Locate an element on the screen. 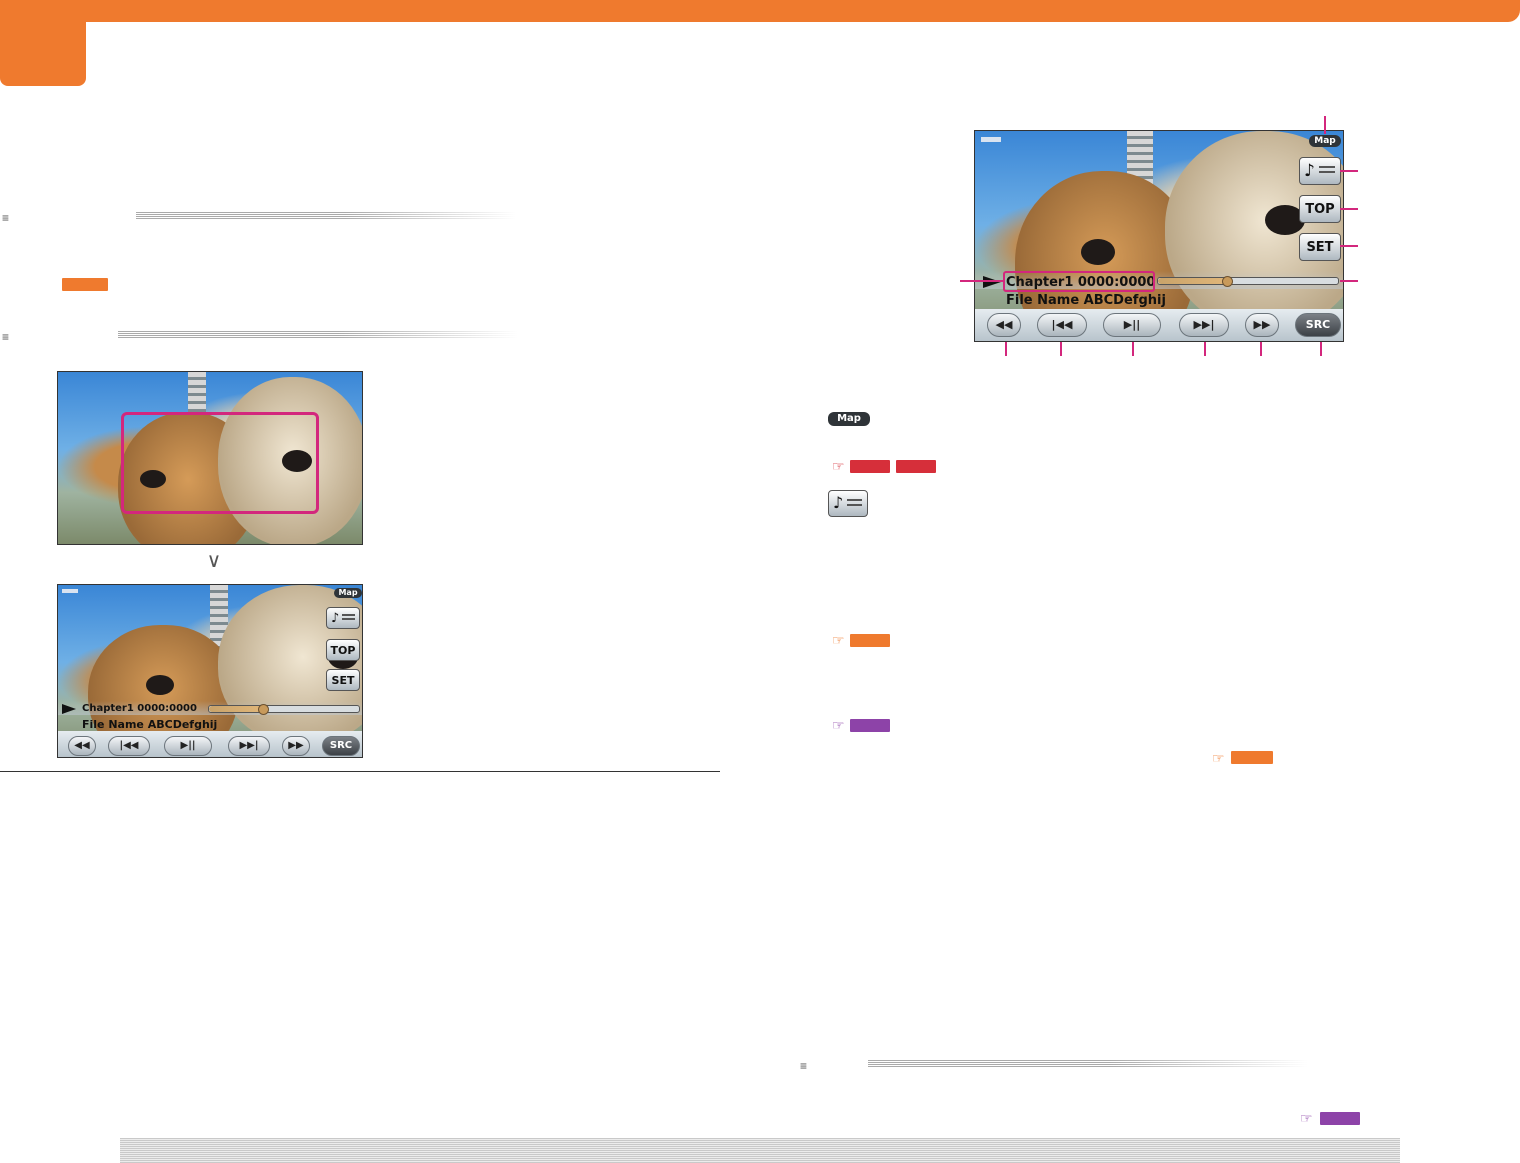 This screenshot has height=1163, width=1520. callout-line-progress is located at coordinates (1349, 281).